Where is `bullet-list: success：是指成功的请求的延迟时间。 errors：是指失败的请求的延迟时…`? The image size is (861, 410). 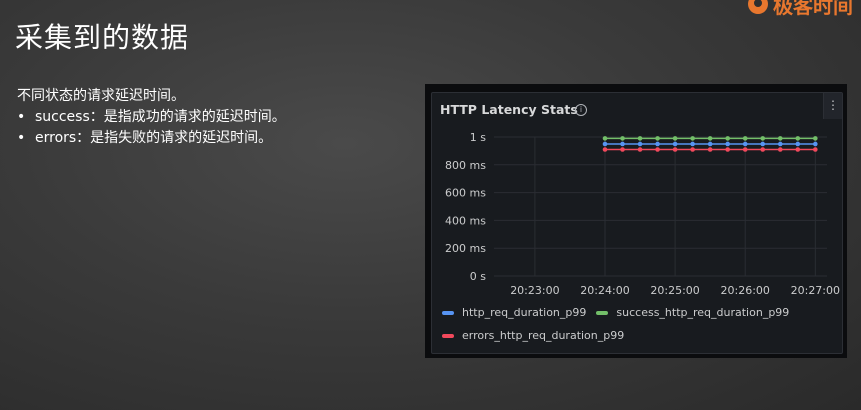 bullet-list: success：是指成功的请求的延迟时间。 errors：是指失败的请求的延迟时… is located at coordinates (151, 128).